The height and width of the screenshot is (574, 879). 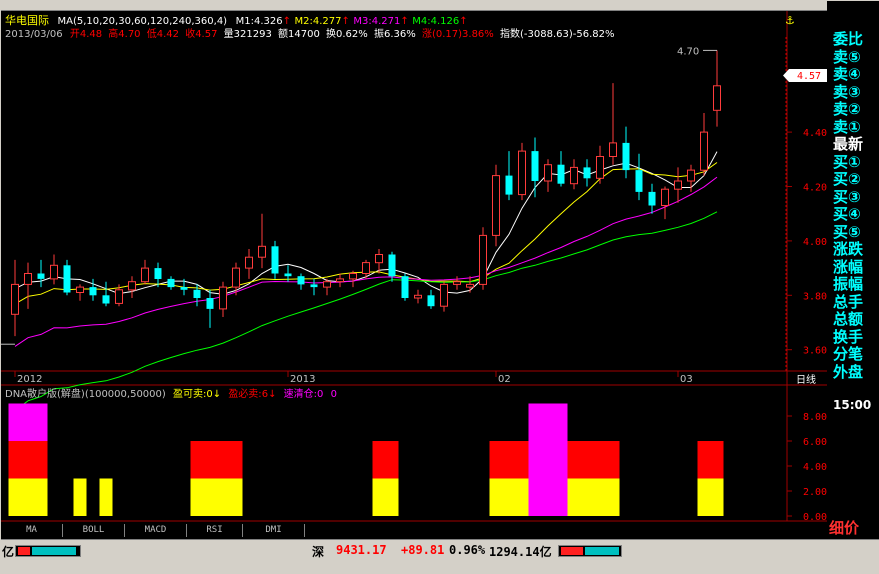 I want to click on ma-m3-arrow: ↑, so click(x=404, y=21).